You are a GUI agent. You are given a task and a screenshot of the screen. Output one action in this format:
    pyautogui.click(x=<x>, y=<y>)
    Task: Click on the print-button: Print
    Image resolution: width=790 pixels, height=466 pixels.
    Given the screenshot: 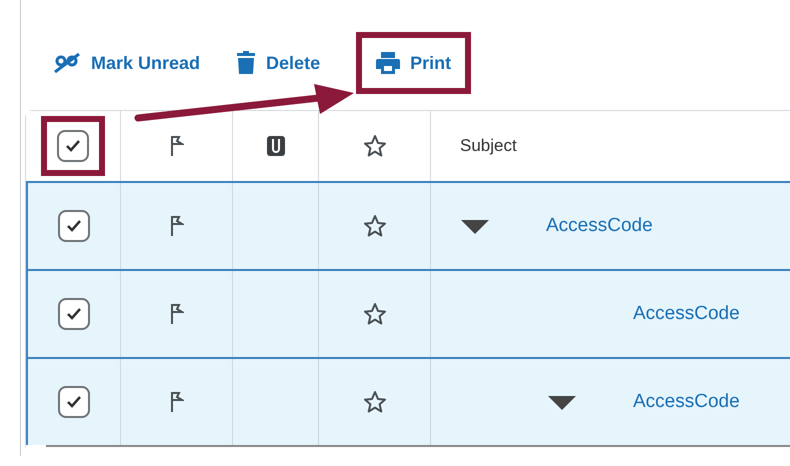 What is the action you would take?
    pyautogui.click(x=414, y=63)
    